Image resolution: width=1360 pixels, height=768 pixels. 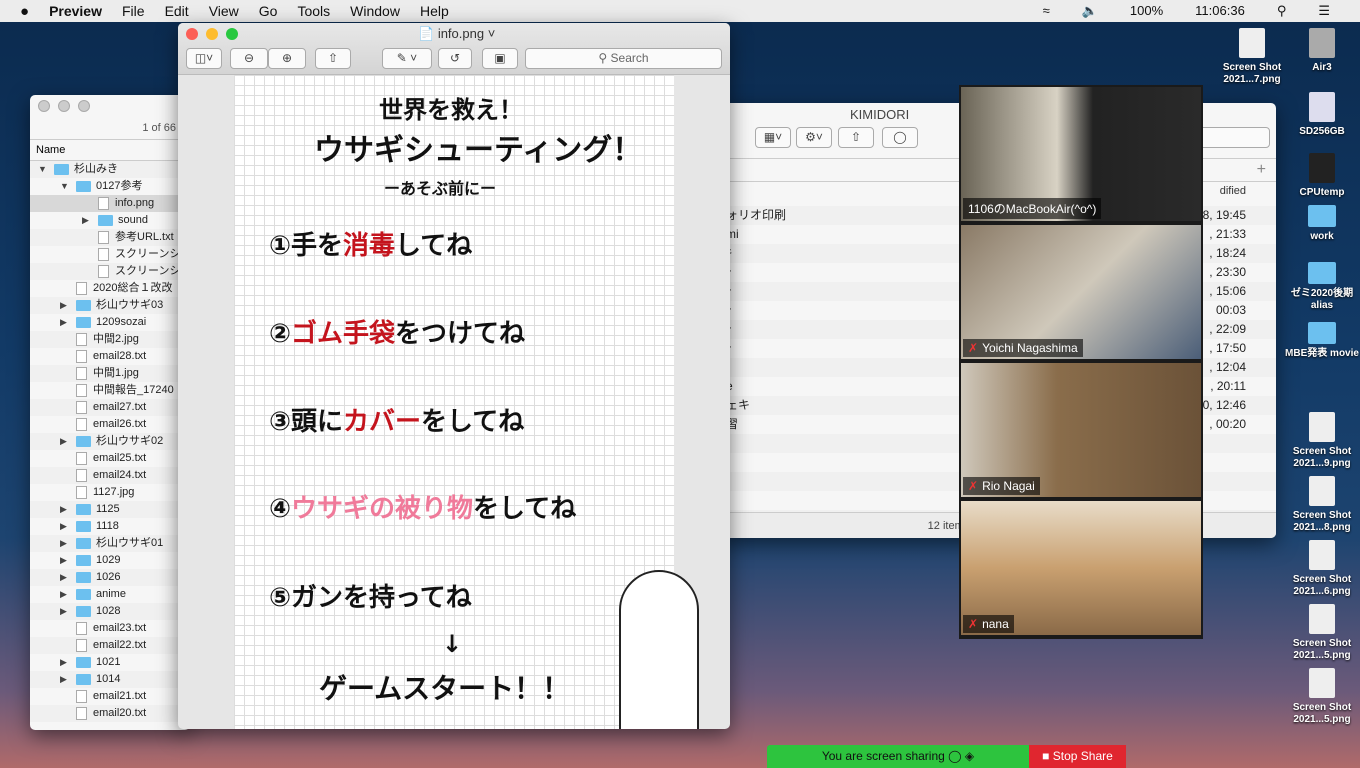 I want to click on list-item: ▼ 0127参考, so click(x=110, y=186).